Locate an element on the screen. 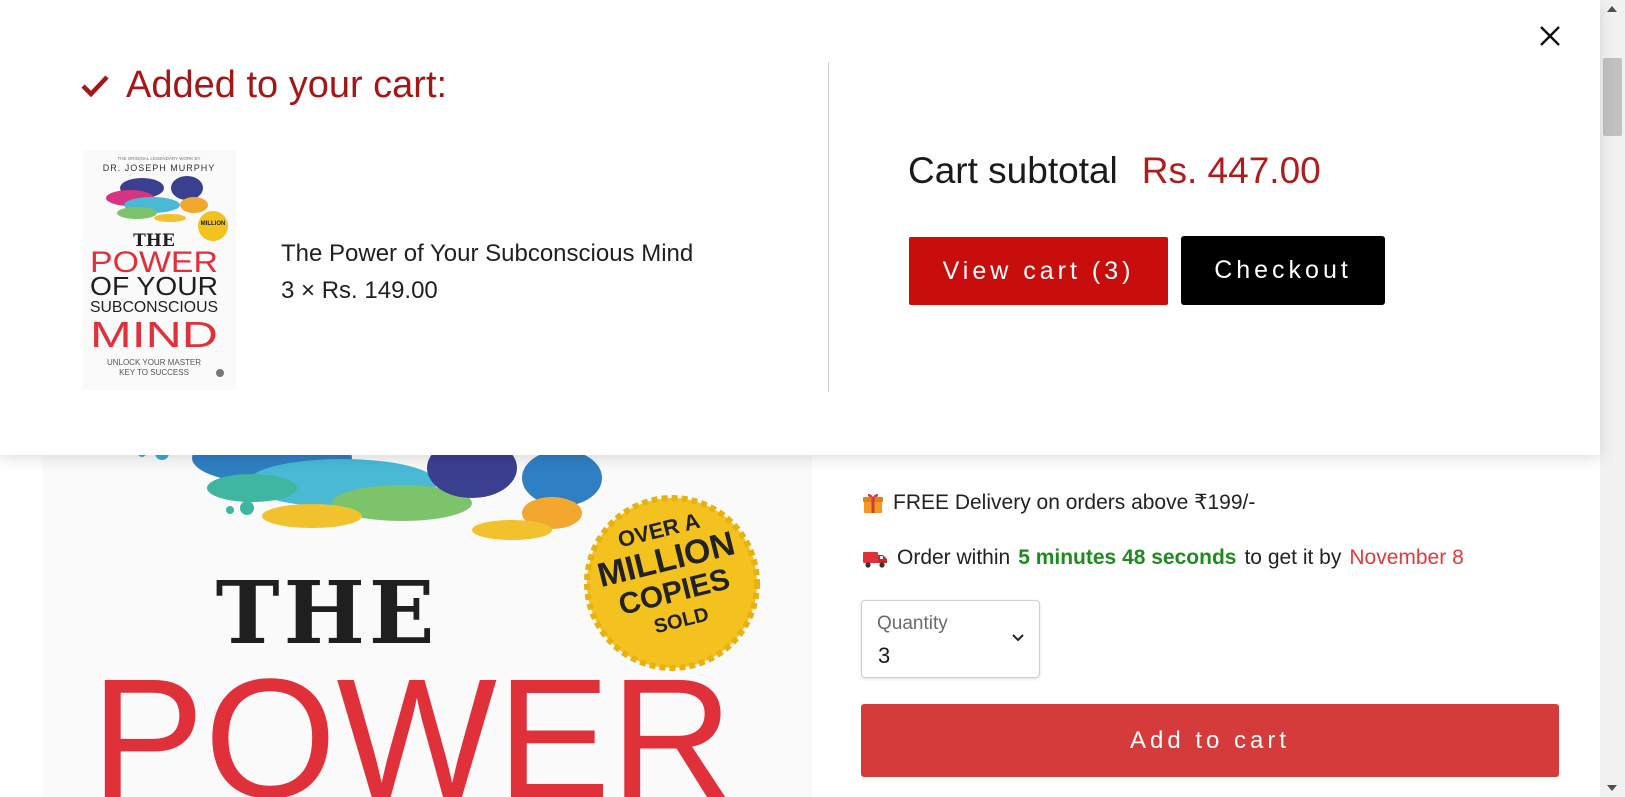  thumb-of-your: OF YOUR is located at coordinates (154, 286).